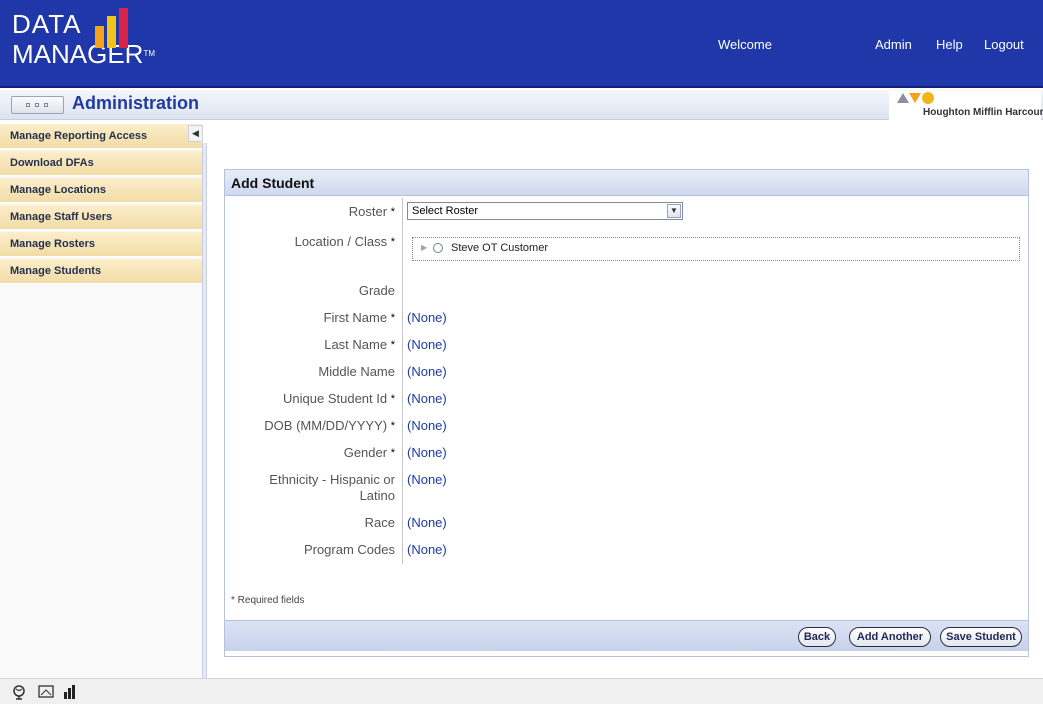 The height and width of the screenshot is (704, 1043). I want to click on sidebar-item-manage-locations: Manage Locations, so click(101, 190).